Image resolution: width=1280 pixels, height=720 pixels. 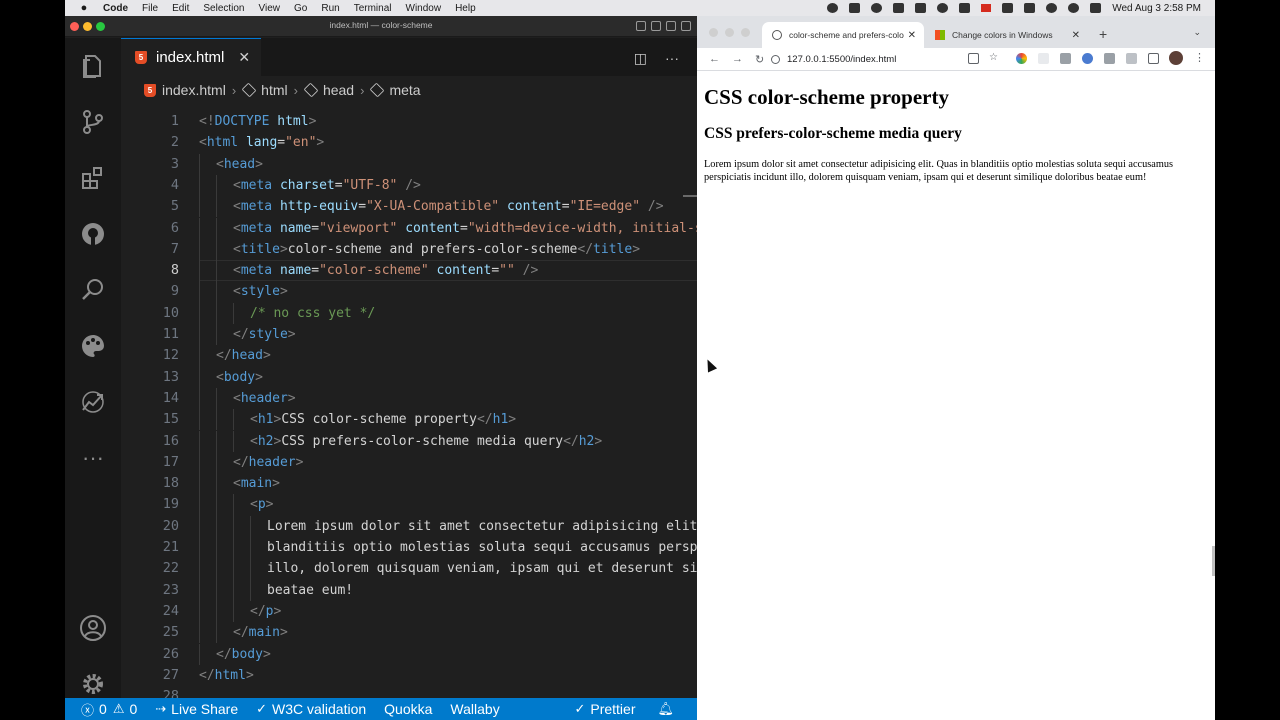 I want to click on line-number: 12, so click(x=150, y=355).